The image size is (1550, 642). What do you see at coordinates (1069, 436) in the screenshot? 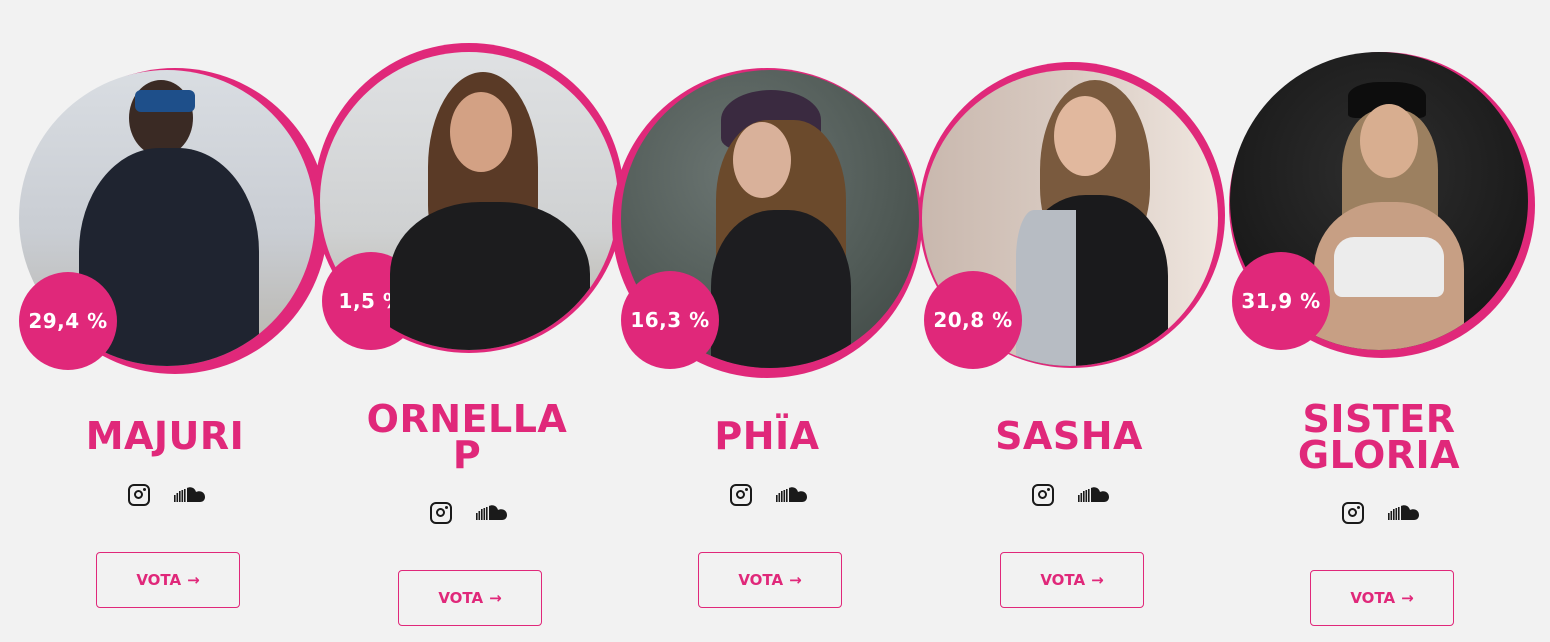
I see `candidate-name: SASHA` at bounding box center [1069, 436].